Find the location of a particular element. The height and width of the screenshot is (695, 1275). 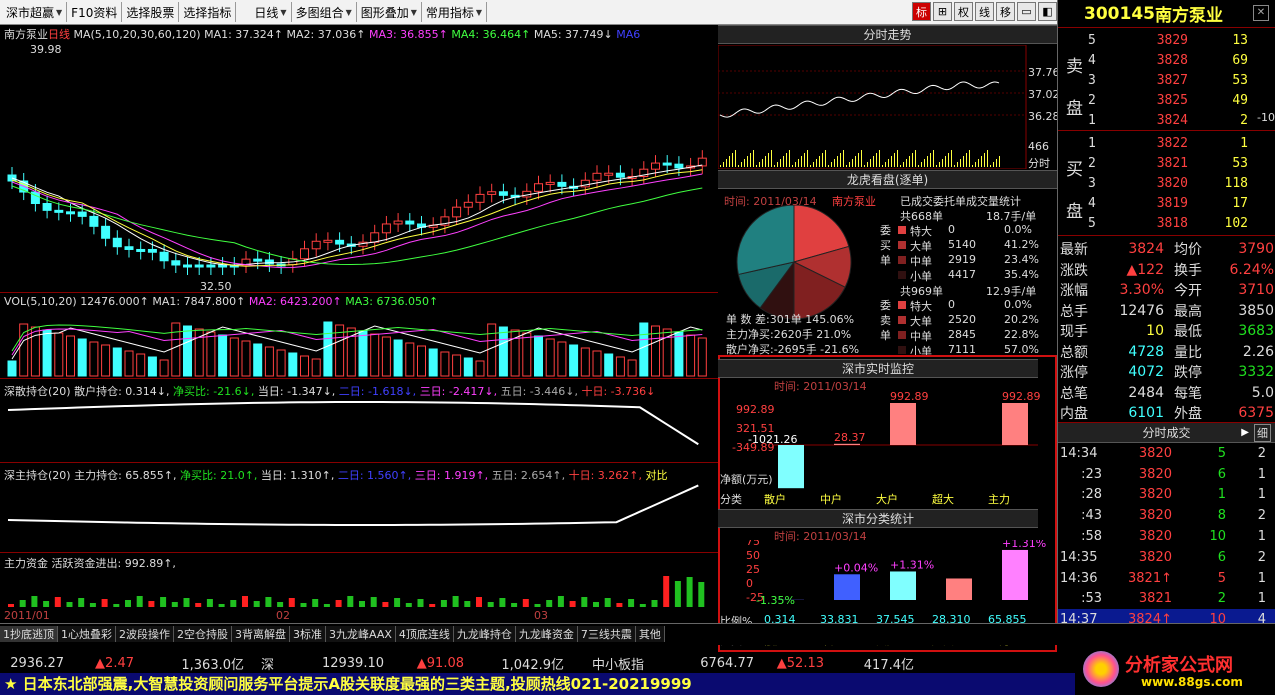

btn-right: 权 is located at coordinates (963, 11).